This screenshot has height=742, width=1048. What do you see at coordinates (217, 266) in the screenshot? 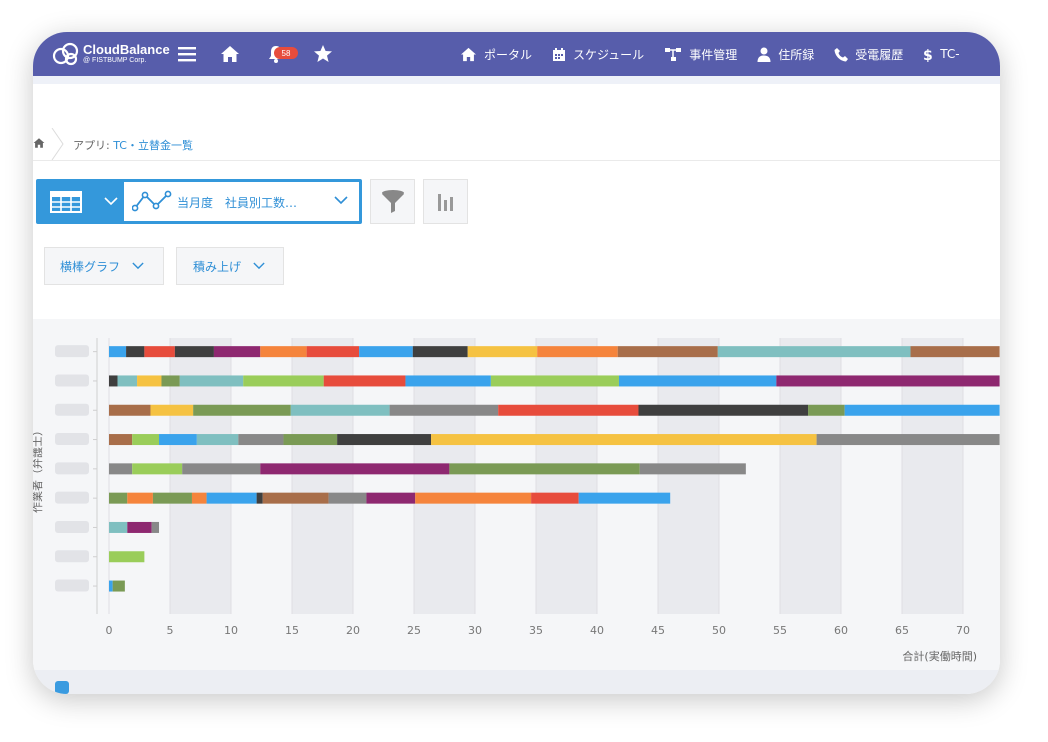
I see `stacking-label: 積み上げ` at bounding box center [217, 266].